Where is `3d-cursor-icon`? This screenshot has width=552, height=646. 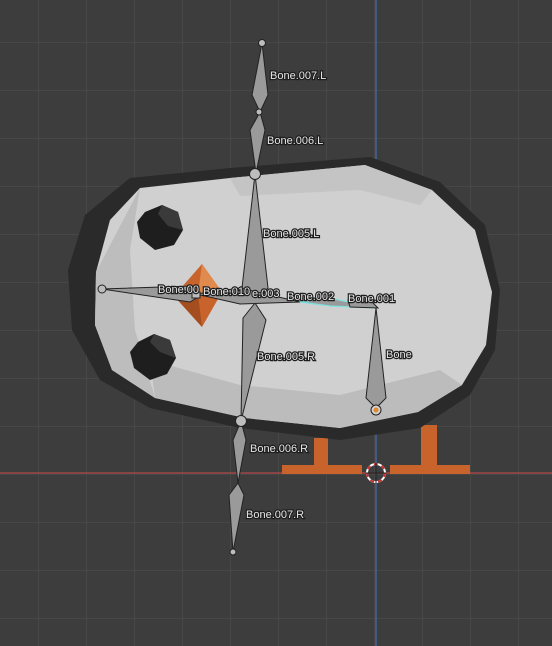 3d-cursor-icon is located at coordinates (376, 473).